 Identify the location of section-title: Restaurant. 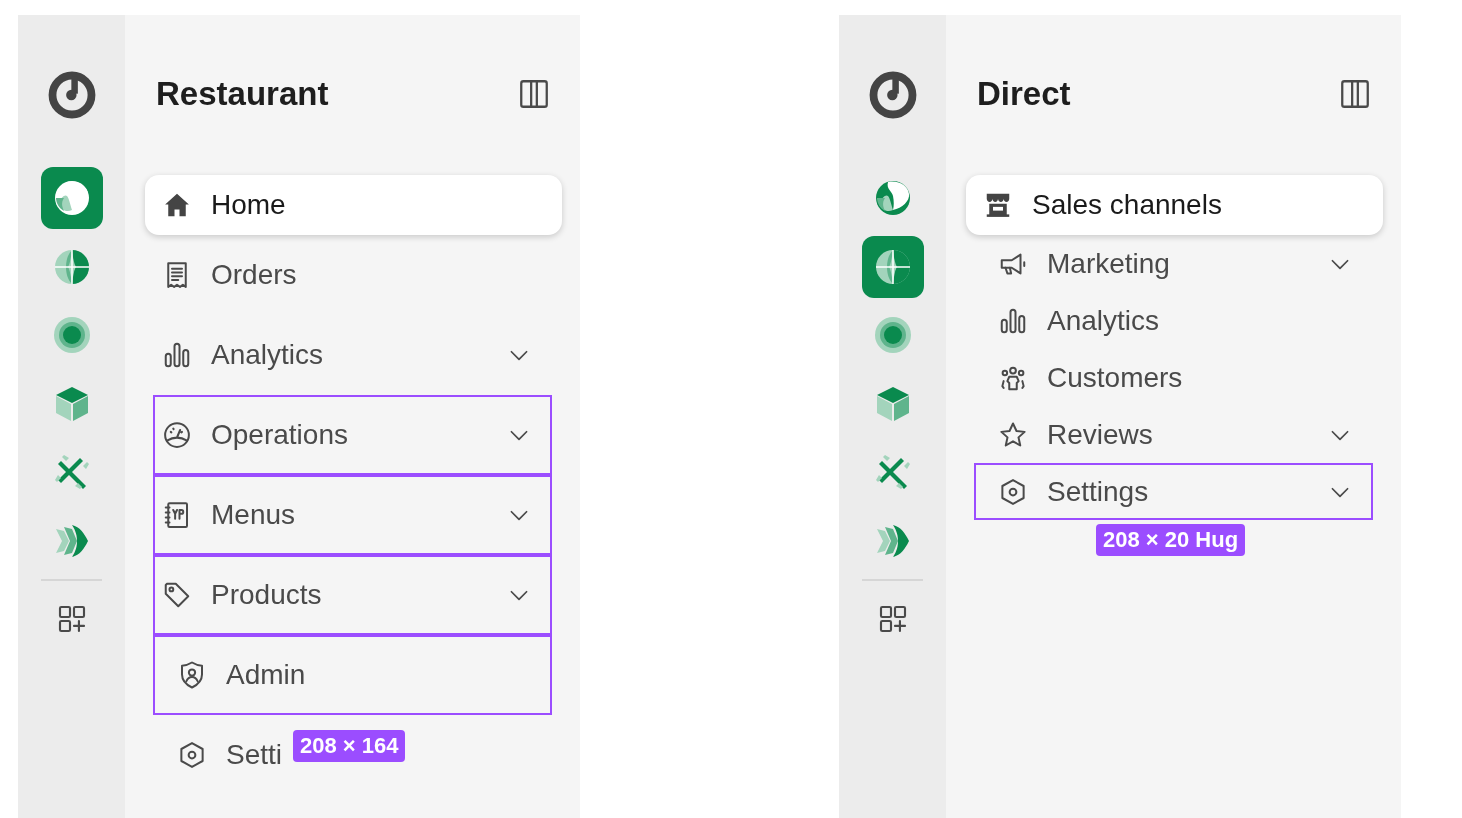
(242, 94).